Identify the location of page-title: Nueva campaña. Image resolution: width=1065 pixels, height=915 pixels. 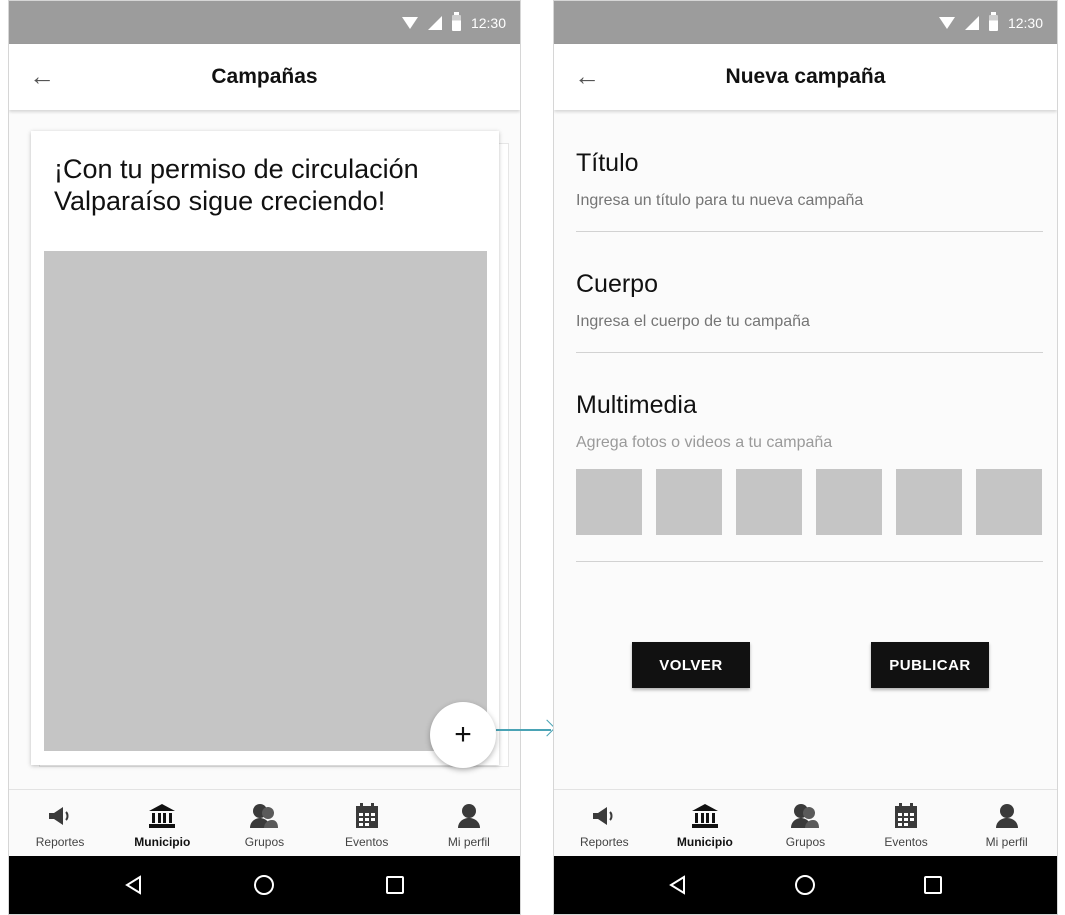
(805, 76).